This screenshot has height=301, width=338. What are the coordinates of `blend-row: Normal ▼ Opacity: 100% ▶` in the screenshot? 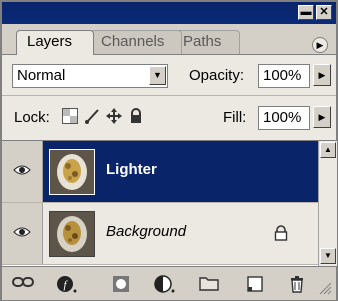 It's located at (169, 75).